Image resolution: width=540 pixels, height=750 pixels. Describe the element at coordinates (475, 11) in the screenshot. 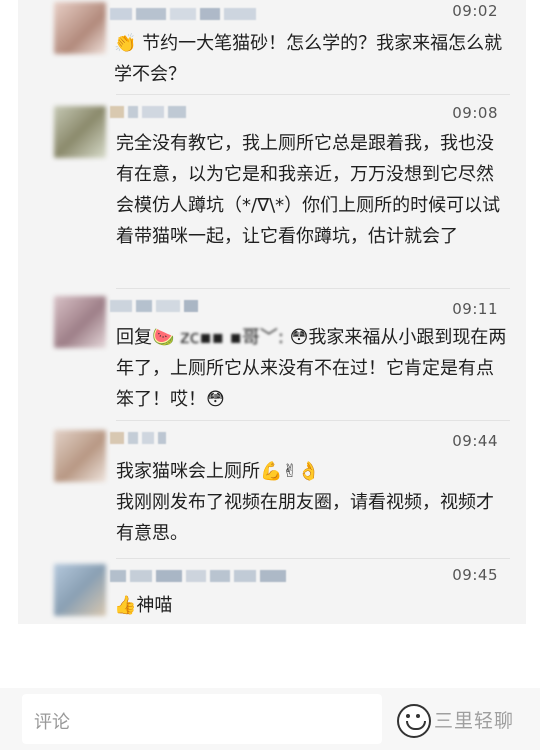

I see `comment-time: 09:02` at that location.